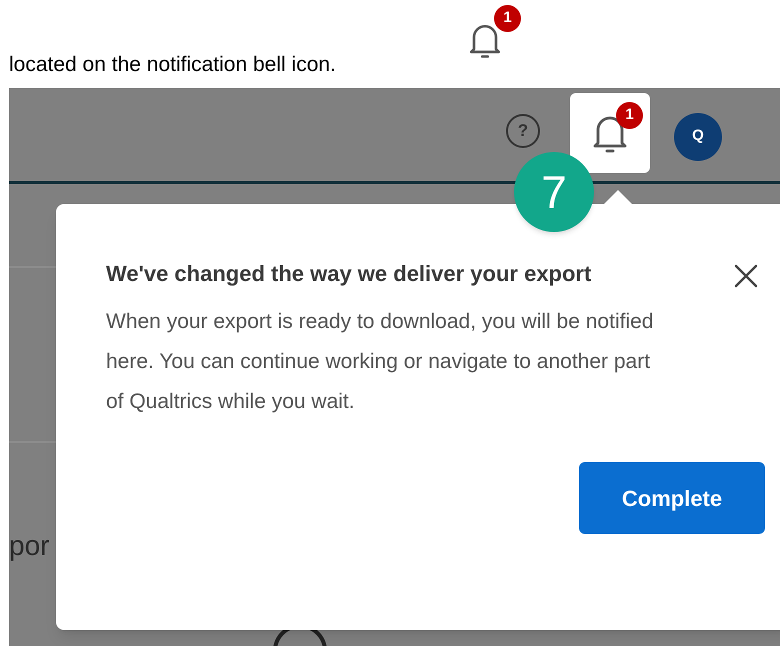  What do you see at coordinates (172, 65) in the screenshot?
I see `doc-text: located on the notification bell icon.` at bounding box center [172, 65].